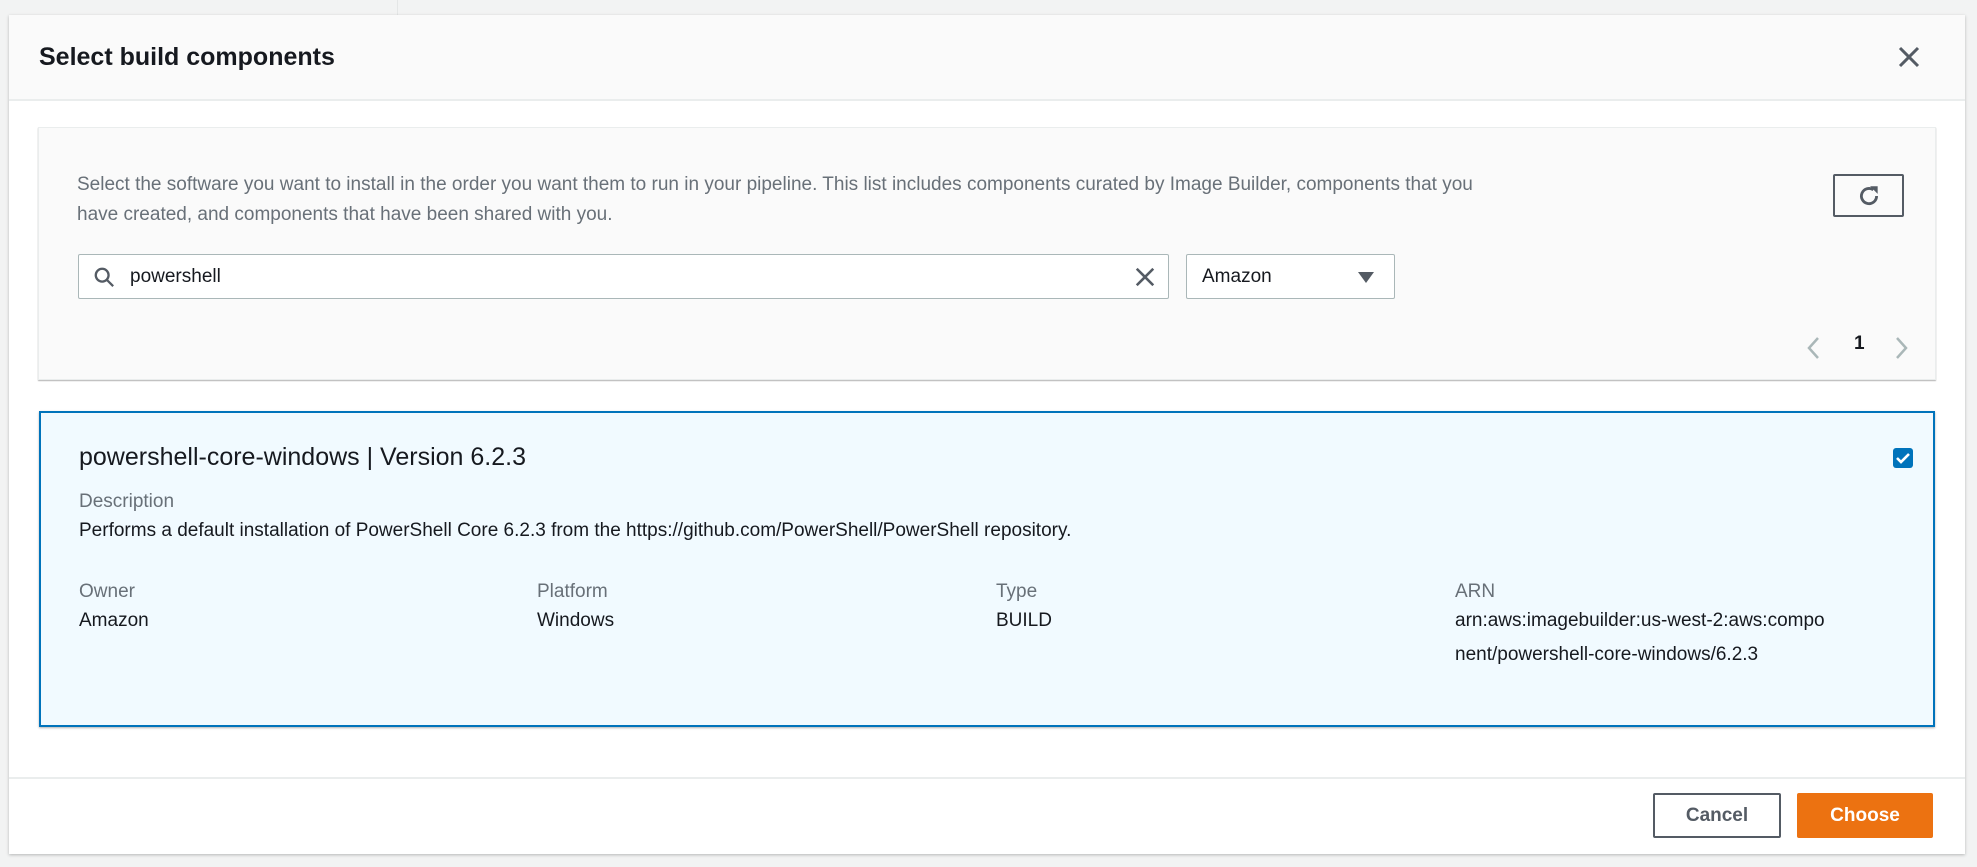 Image resolution: width=1977 pixels, height=867 pixels. Describe the element at coordinates (1237, 276) in the screenshot. I see `owner-filter-value: Amazon` at that location.